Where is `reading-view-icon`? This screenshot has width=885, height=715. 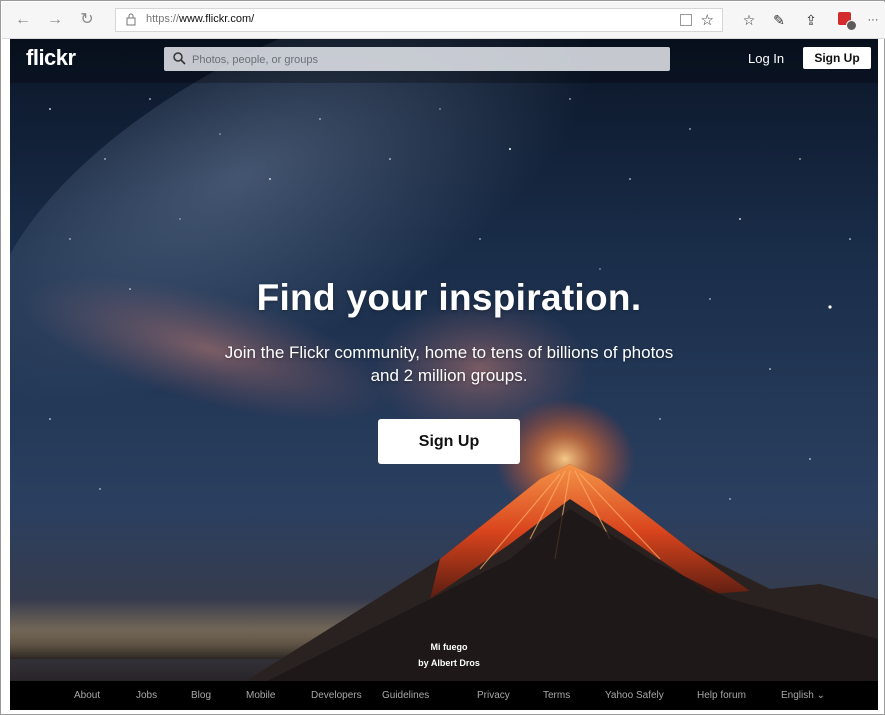
reading-view-icon is located at coordinates (686, 20).